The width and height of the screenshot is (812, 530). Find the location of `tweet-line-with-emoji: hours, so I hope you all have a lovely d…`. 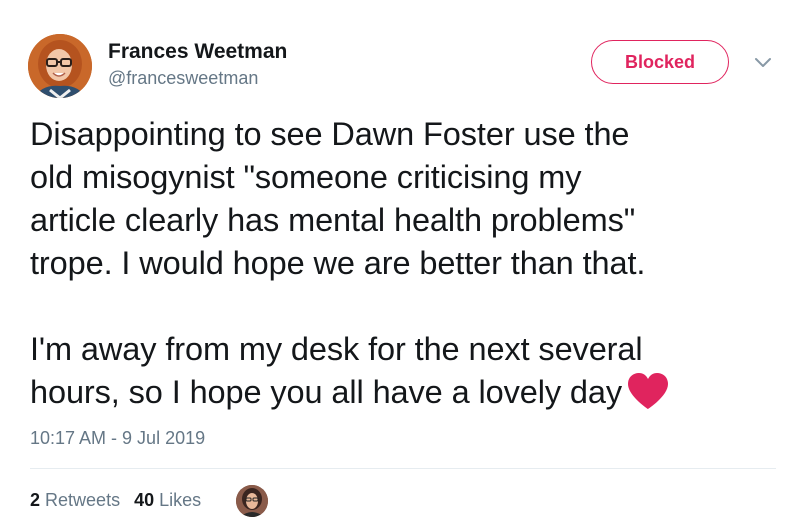

tweet-line-with-emoji: hours, so I hope you all have a lovely d… is located at coordinates (410, 392).